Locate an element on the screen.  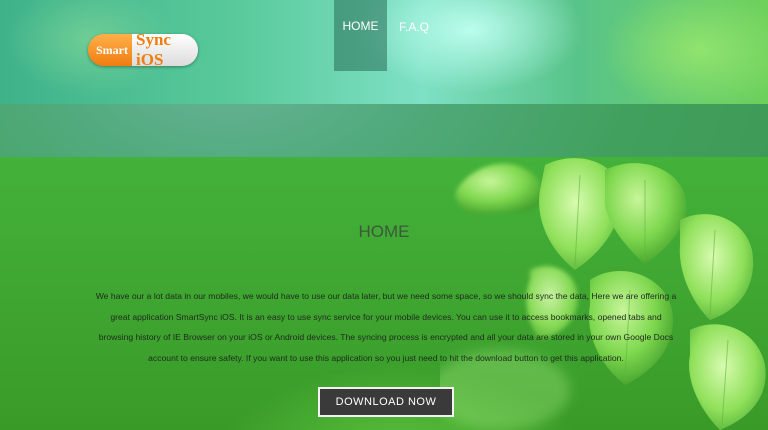
nav-item-home: HOME is located at coordinates (360, 35).